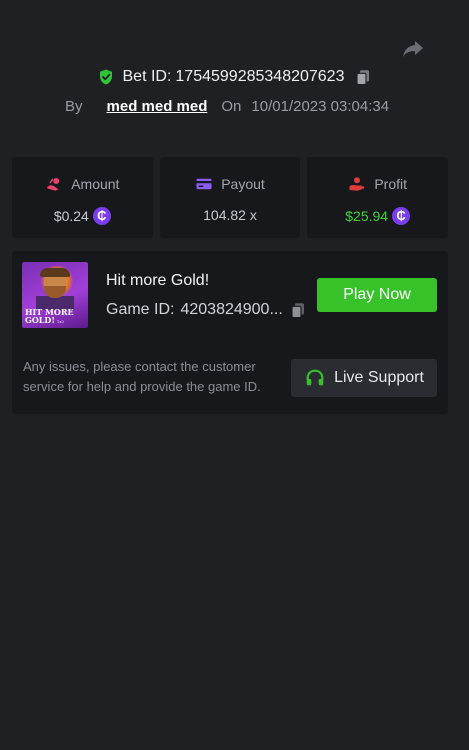  Describe the element at coordinates (379, 377) in the screenshot. I see `live-support-label: Live Support` at that location.